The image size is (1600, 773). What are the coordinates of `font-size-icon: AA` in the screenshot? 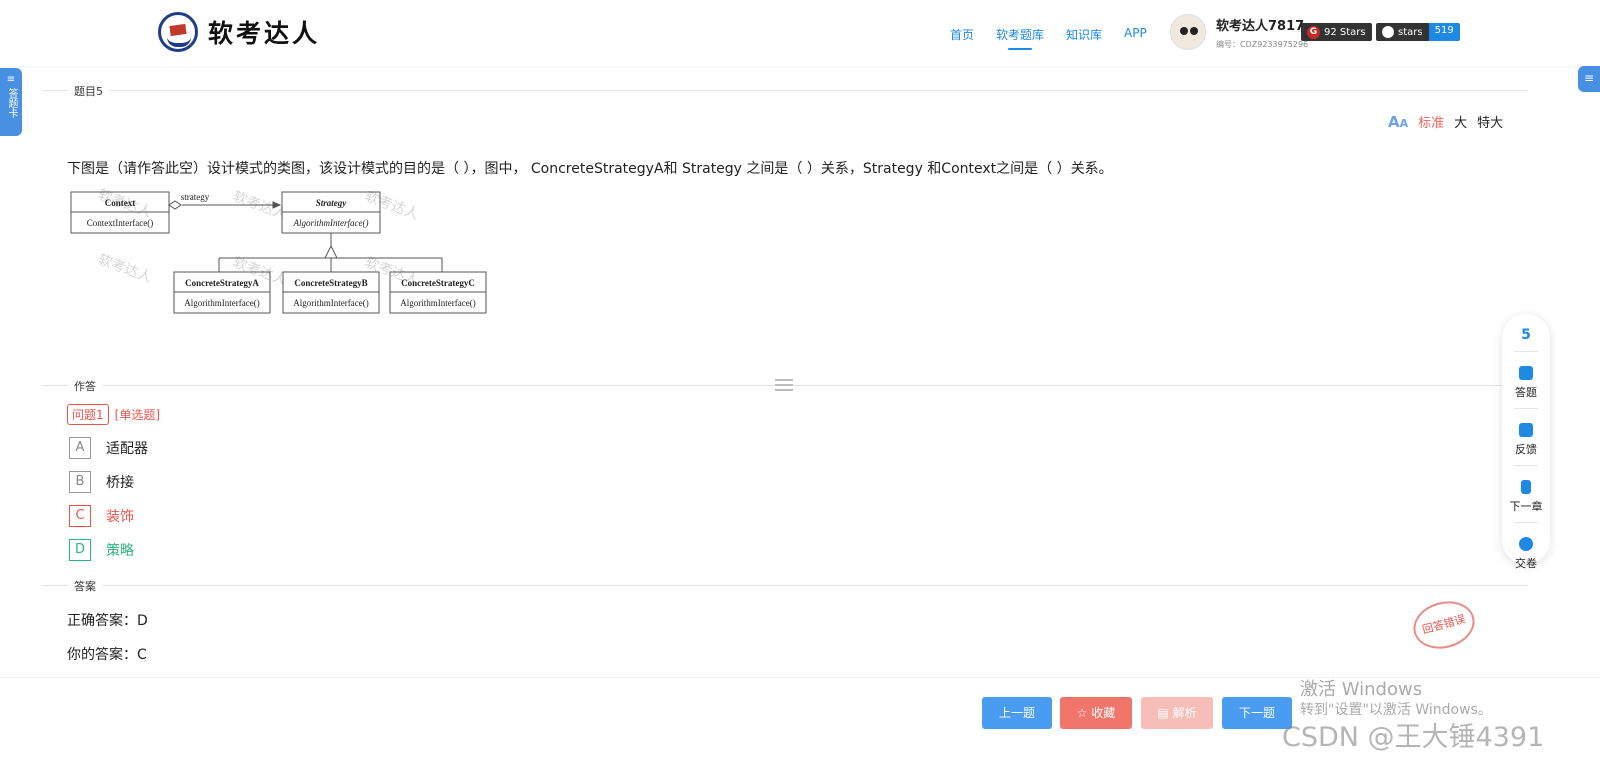 It's located at (1398, 121).